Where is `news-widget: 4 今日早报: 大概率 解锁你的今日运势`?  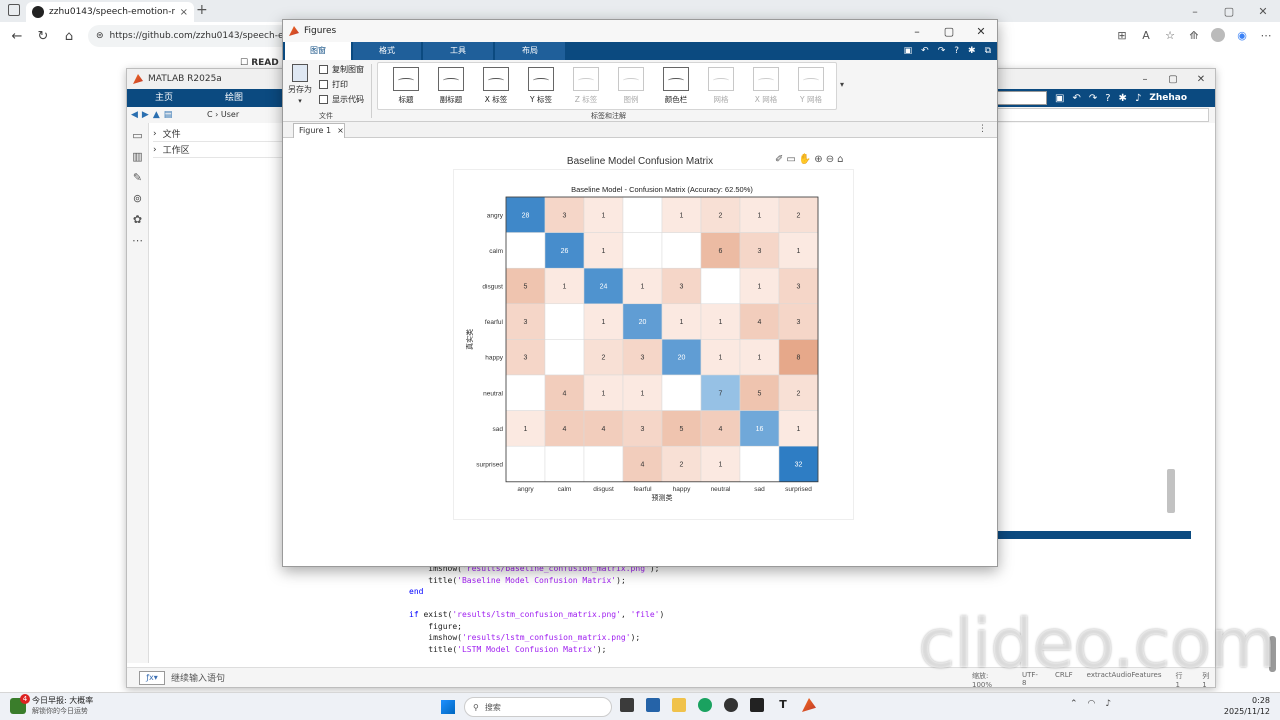
news-widget: 4 今日早报: 大概率 解锁你的今日运势 is located at coordinates (51, 705).